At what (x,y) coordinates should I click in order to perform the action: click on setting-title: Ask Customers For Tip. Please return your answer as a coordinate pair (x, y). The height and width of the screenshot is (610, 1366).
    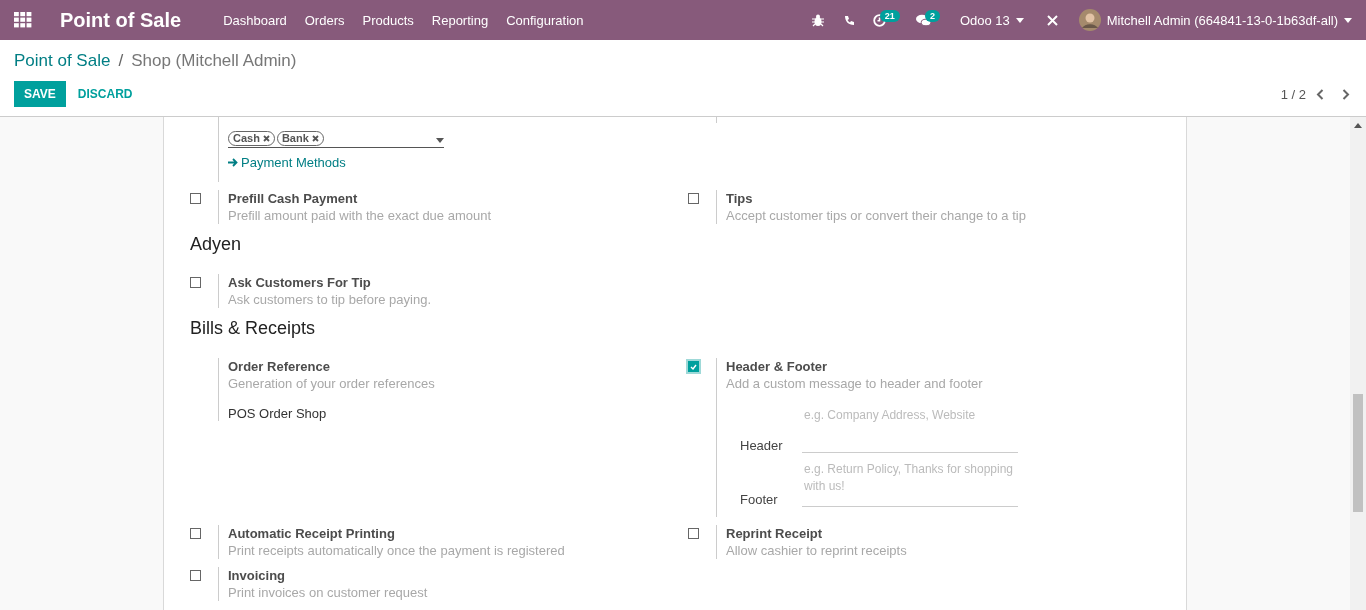
    Looking at the image, I should click on (300, 282).